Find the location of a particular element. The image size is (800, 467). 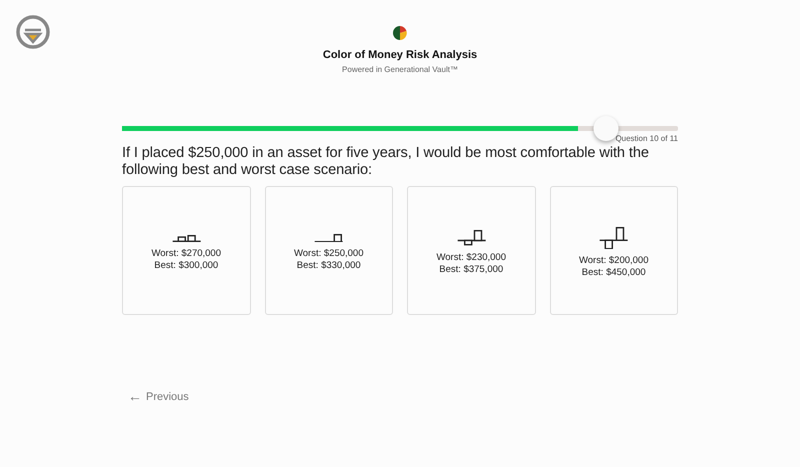

pie-chart-icon is located at coordinates (400, 33).